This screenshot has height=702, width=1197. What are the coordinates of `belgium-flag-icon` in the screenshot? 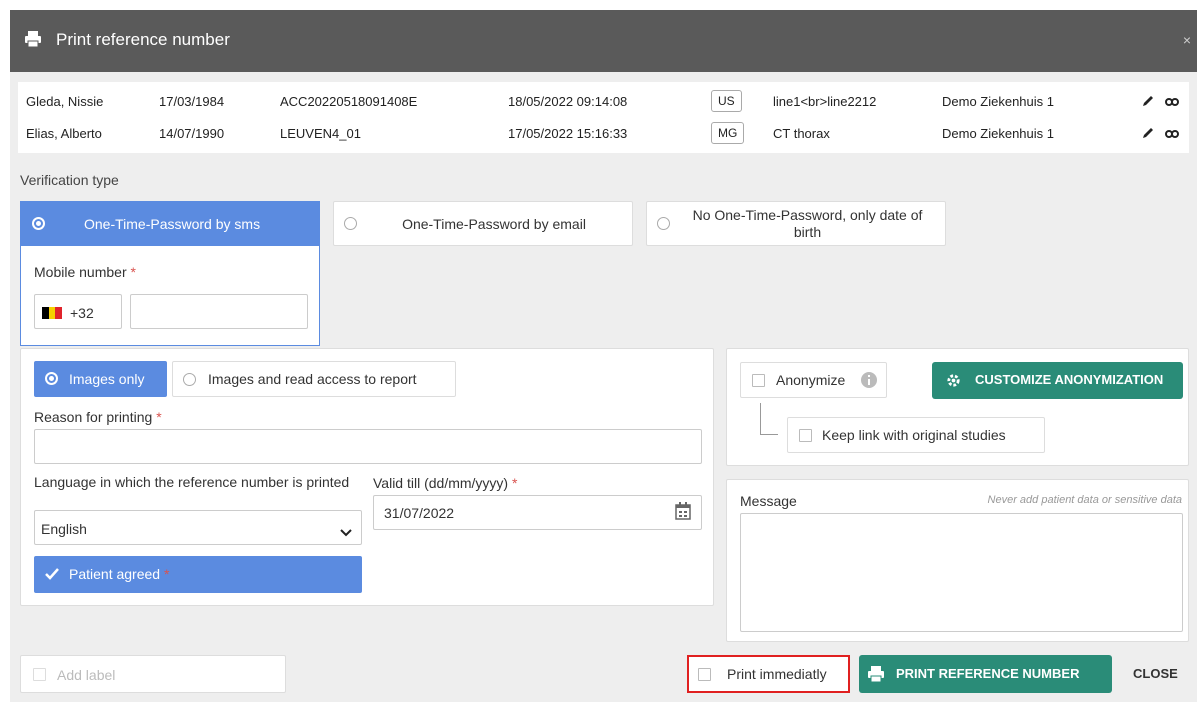 It's located at (52, 312).